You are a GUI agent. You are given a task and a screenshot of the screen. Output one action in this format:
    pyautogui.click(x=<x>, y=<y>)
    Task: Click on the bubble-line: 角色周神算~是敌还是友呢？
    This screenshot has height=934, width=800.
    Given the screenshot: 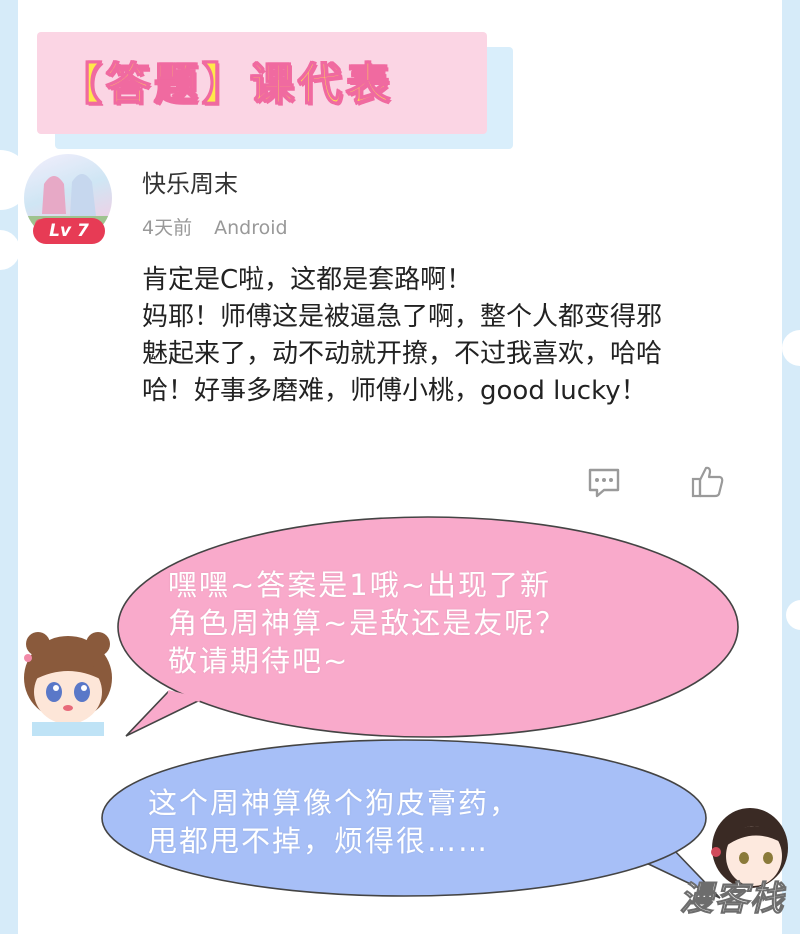 What is the action you would take?
    pyautogui.click(x=367, y=623)
    